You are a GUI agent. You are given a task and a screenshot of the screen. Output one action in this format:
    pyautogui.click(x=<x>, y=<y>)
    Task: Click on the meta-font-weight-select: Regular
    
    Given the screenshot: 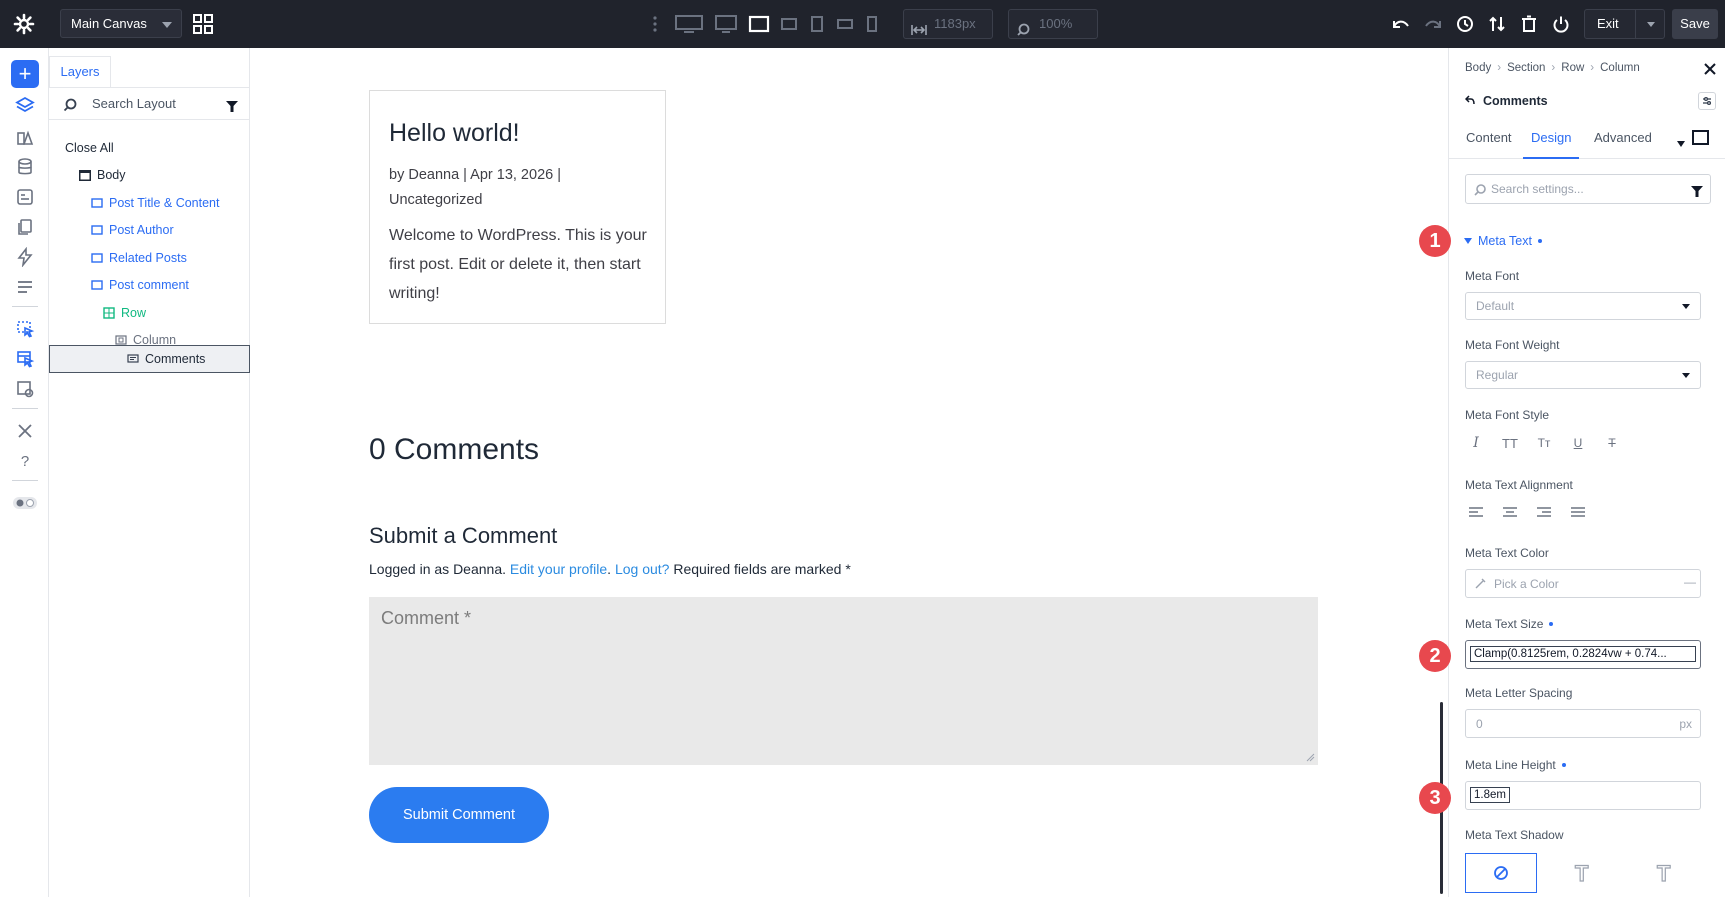 What is the action you would take?
    pyautogui.click(x=1583, y=375)
    